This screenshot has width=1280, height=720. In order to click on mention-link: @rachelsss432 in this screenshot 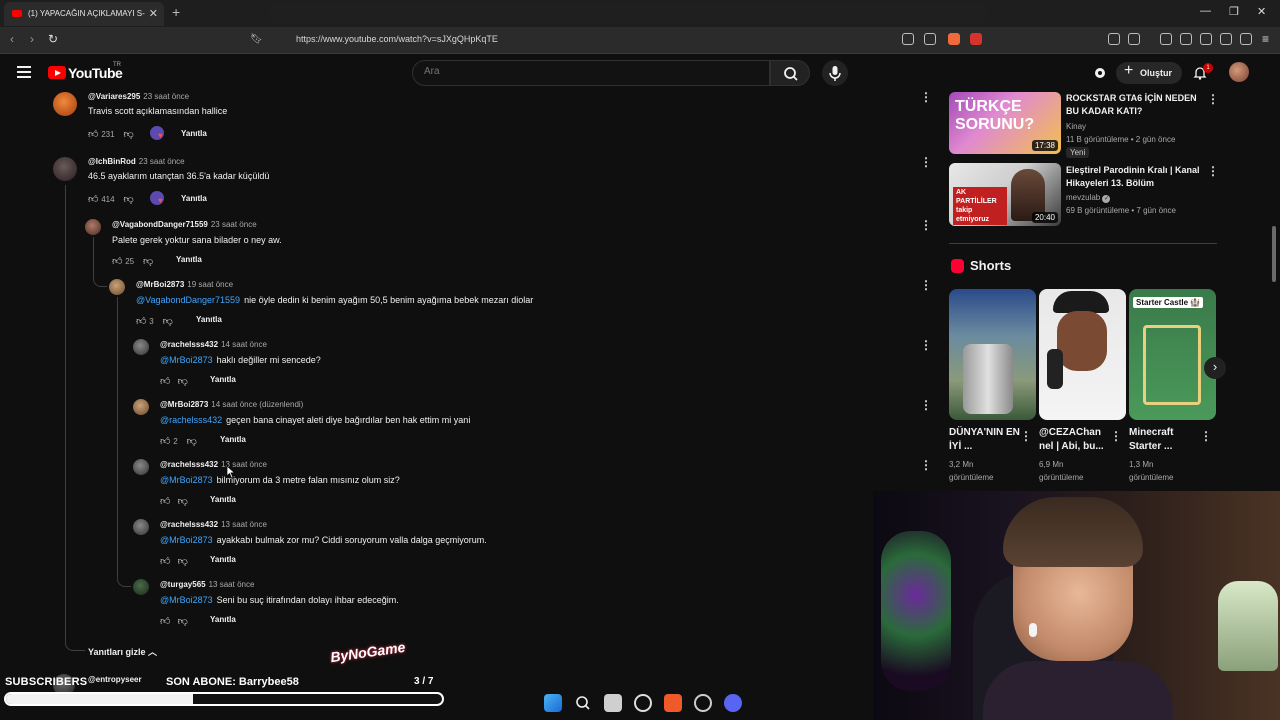, I will do `click(191, 420)`.